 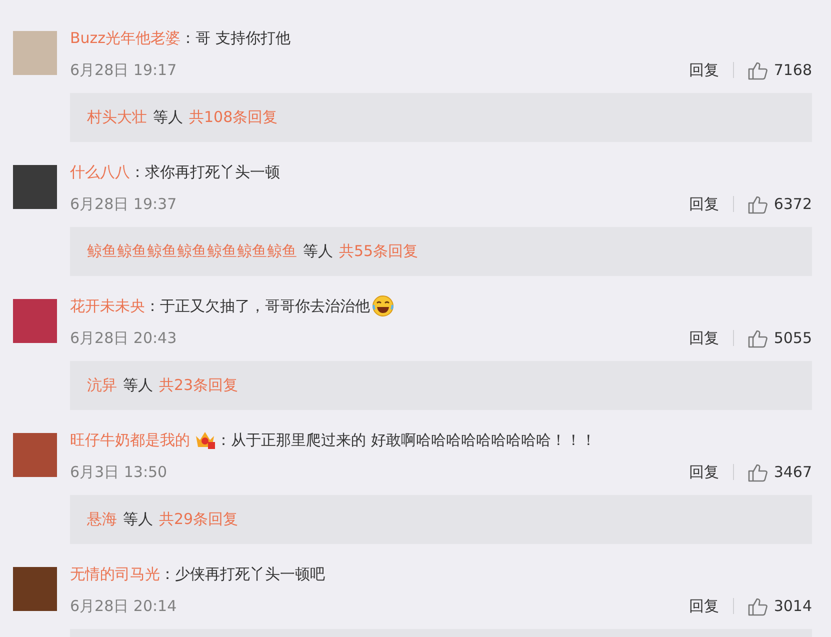 What do you see at coordinates (123, 606) in the screenshot?
I see `comment-time: 6月28日 20:14` at bounding box center [123, 606].